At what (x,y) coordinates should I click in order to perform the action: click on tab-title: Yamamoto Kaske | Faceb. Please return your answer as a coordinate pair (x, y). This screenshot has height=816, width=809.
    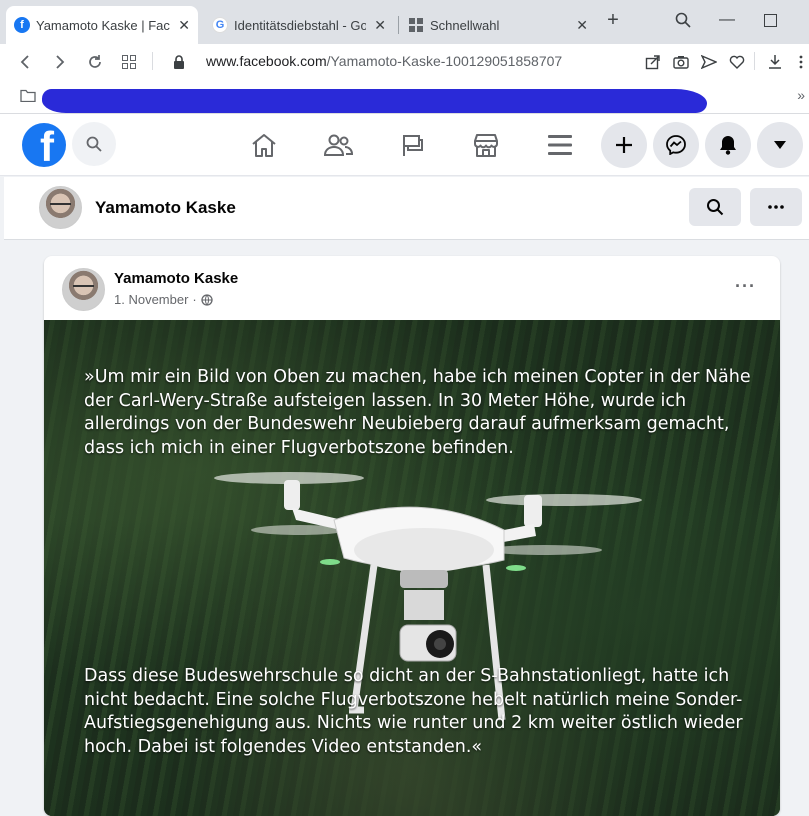
    Looking at the image, I should click on (103, 25).